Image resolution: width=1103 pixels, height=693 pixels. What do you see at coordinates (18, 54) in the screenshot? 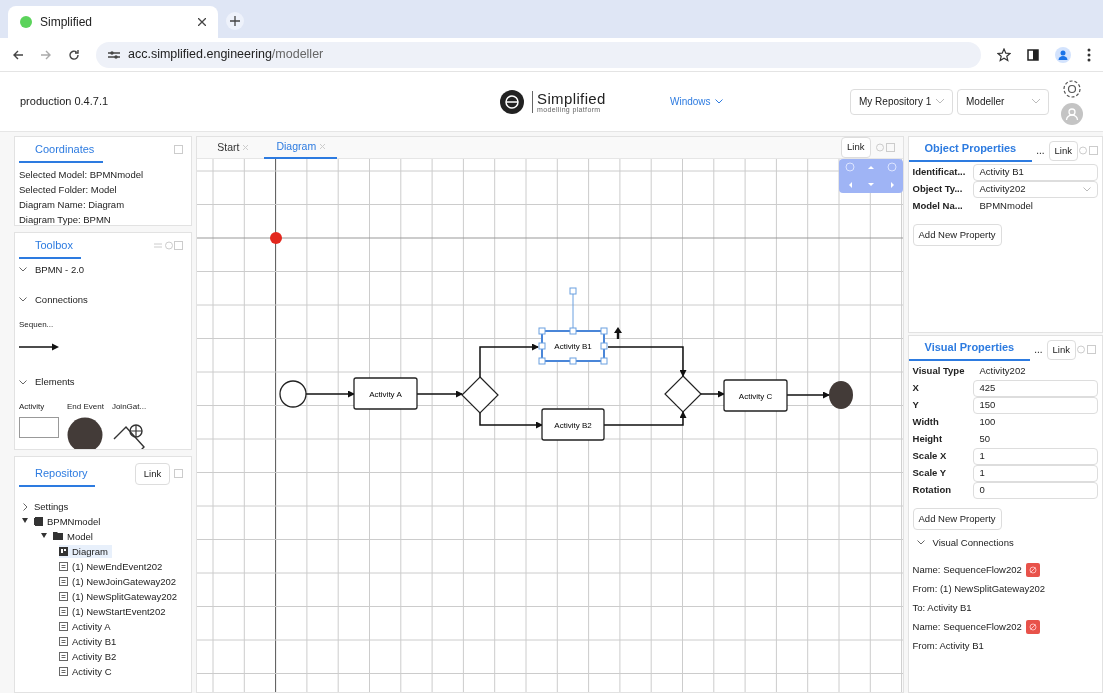
I see `back-icon` at bounding box center [18, 54].